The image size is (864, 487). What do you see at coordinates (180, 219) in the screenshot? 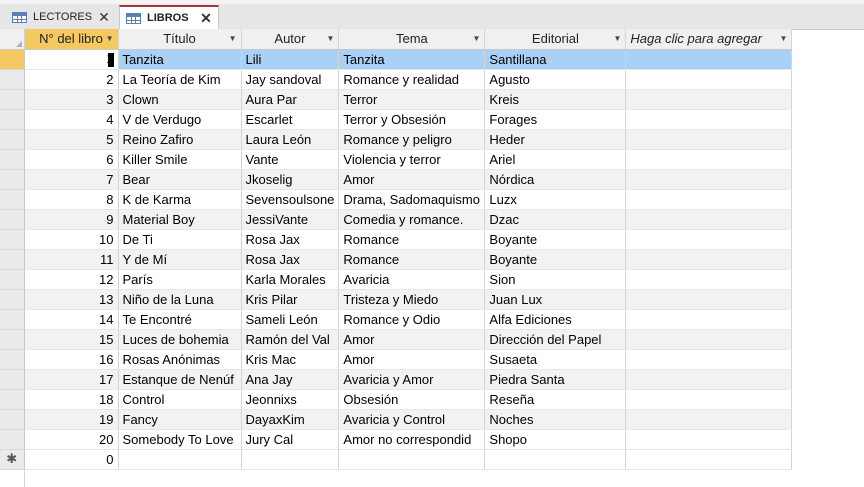
I see `cell-titulo: Material Boy` at bounding box center [180, 219].